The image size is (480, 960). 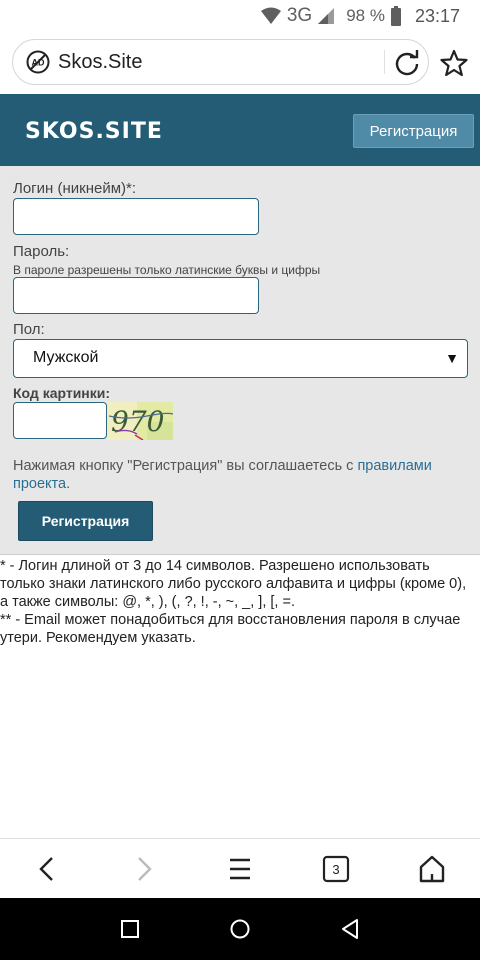 What do you see at coordinates (454, 63) in the screenshot?
I see `bookmark-star-icon` at bounding box center [454, 63].